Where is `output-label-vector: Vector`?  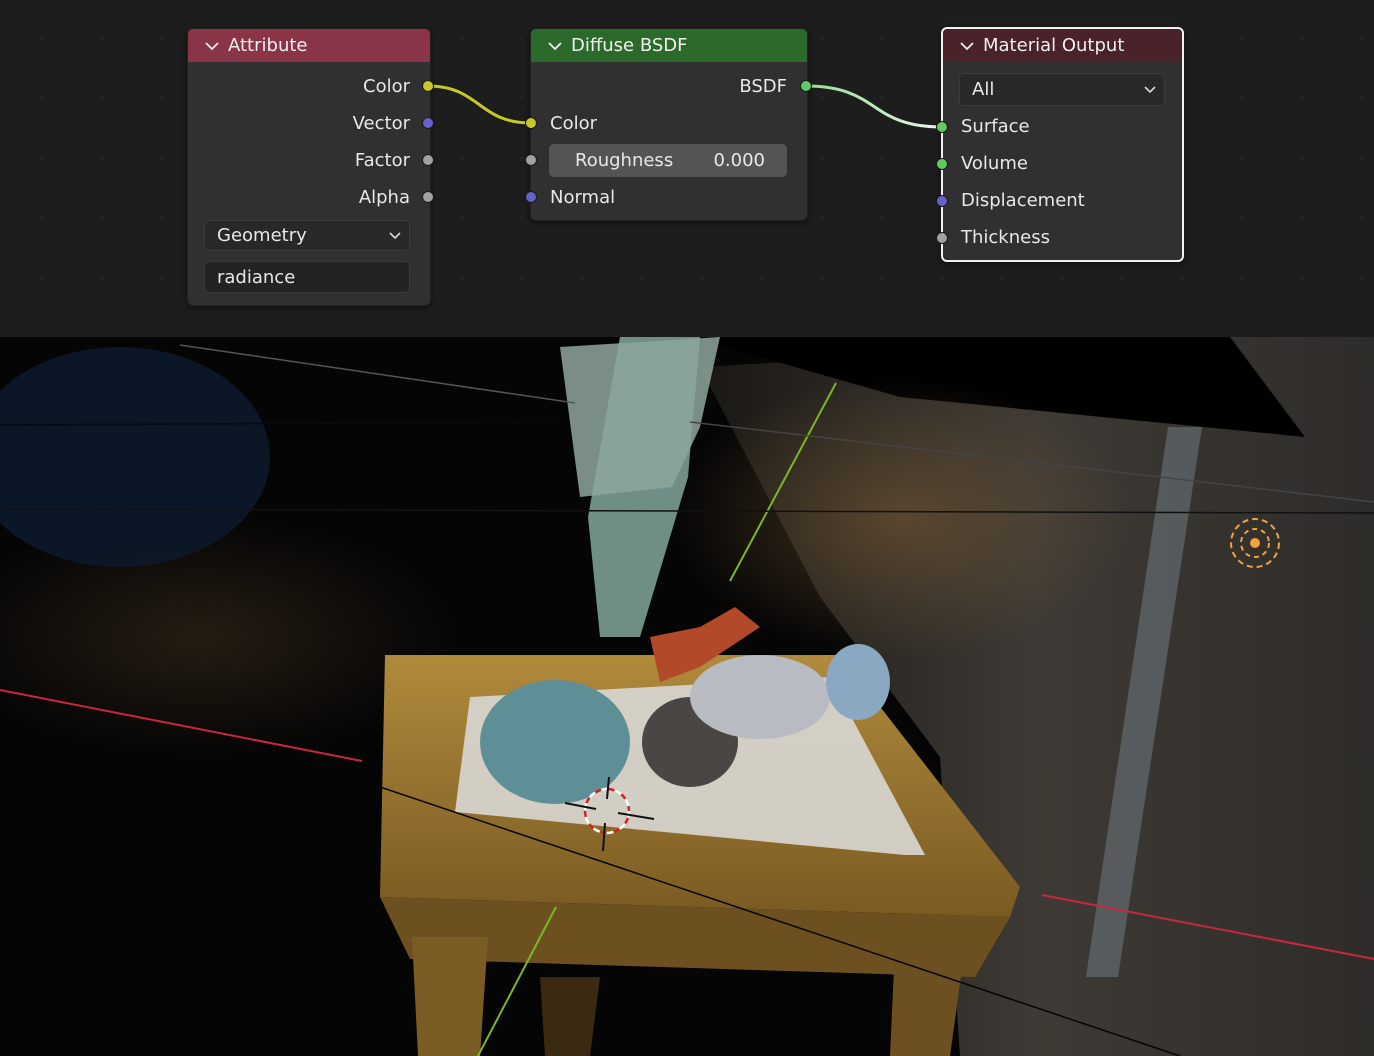
output-label-vector: Vector is located at coordinates (381, 123).